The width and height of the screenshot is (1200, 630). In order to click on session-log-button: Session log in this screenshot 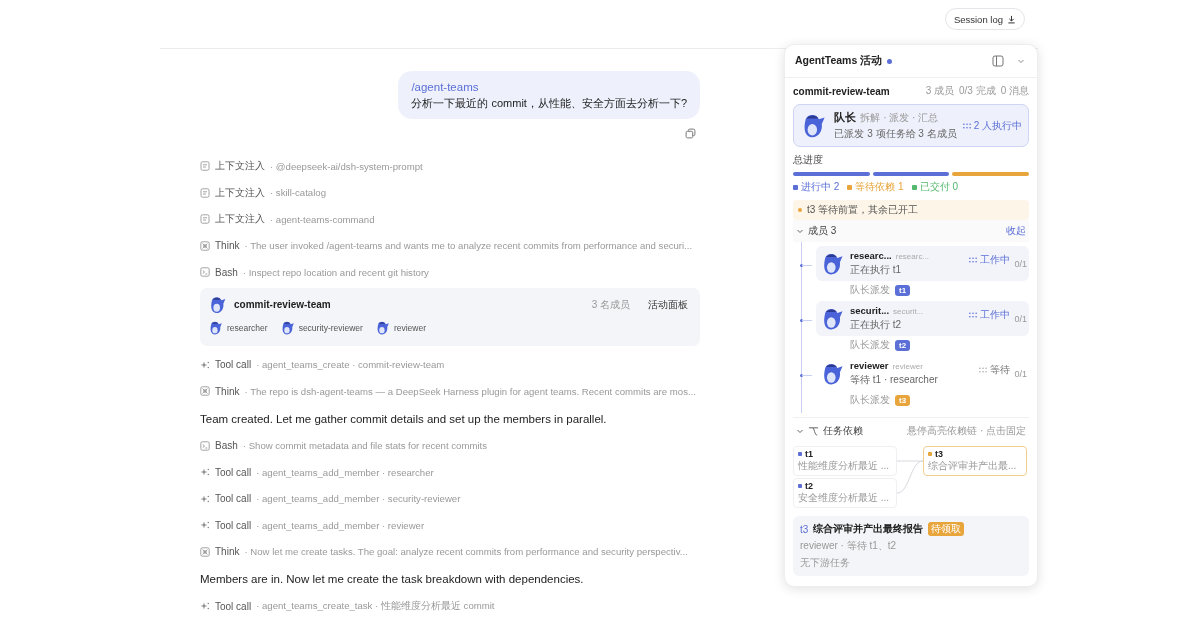, I will do `click(984, 19)`.